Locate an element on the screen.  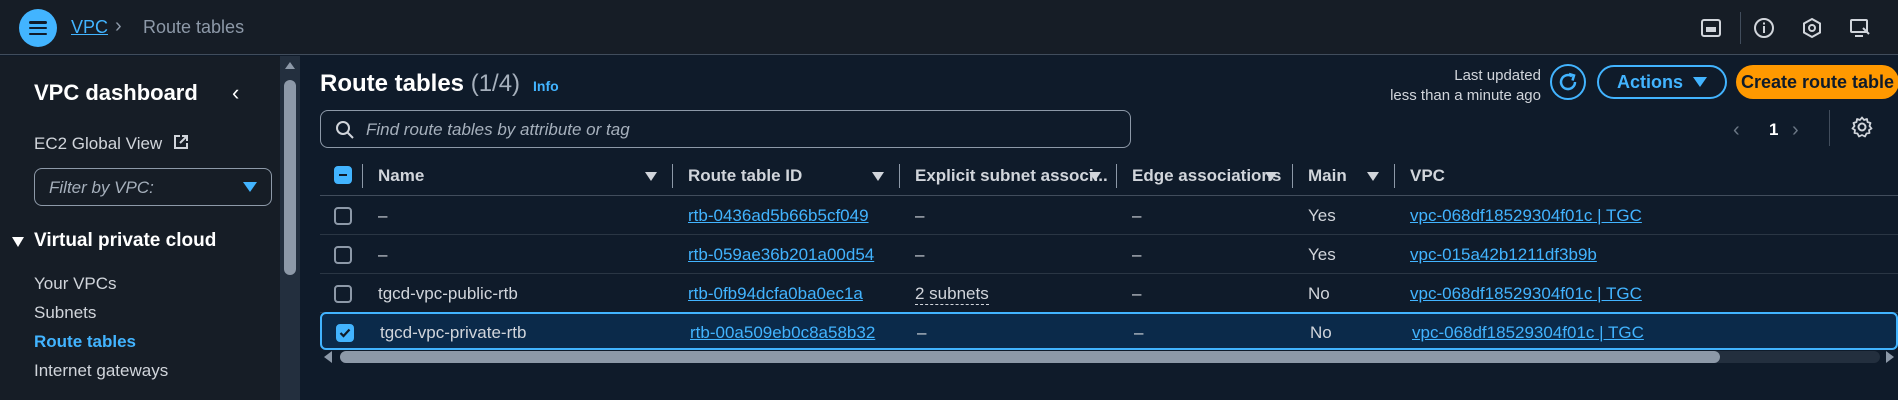
refresh-button is located at coordinates (1568, 82).